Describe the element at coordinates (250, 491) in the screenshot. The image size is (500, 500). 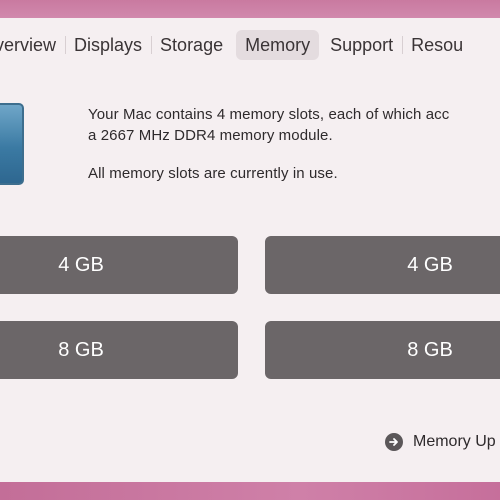
I see `desktop-background-bottom` at that location.